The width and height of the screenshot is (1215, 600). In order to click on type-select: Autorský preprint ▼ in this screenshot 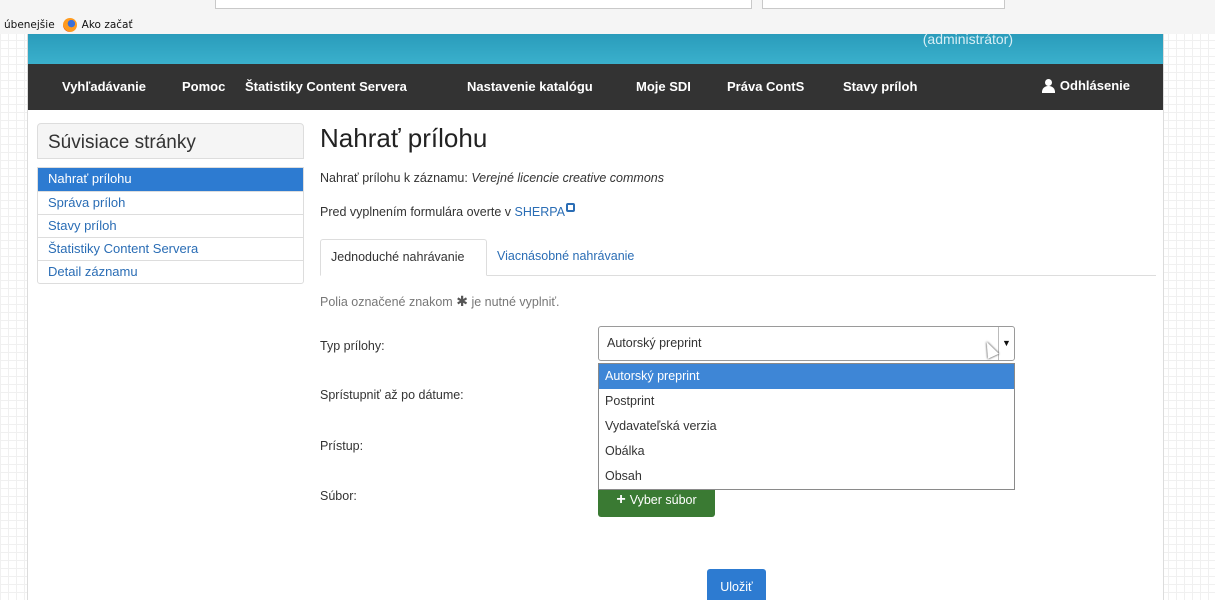, I will do `click(806, 343)`.